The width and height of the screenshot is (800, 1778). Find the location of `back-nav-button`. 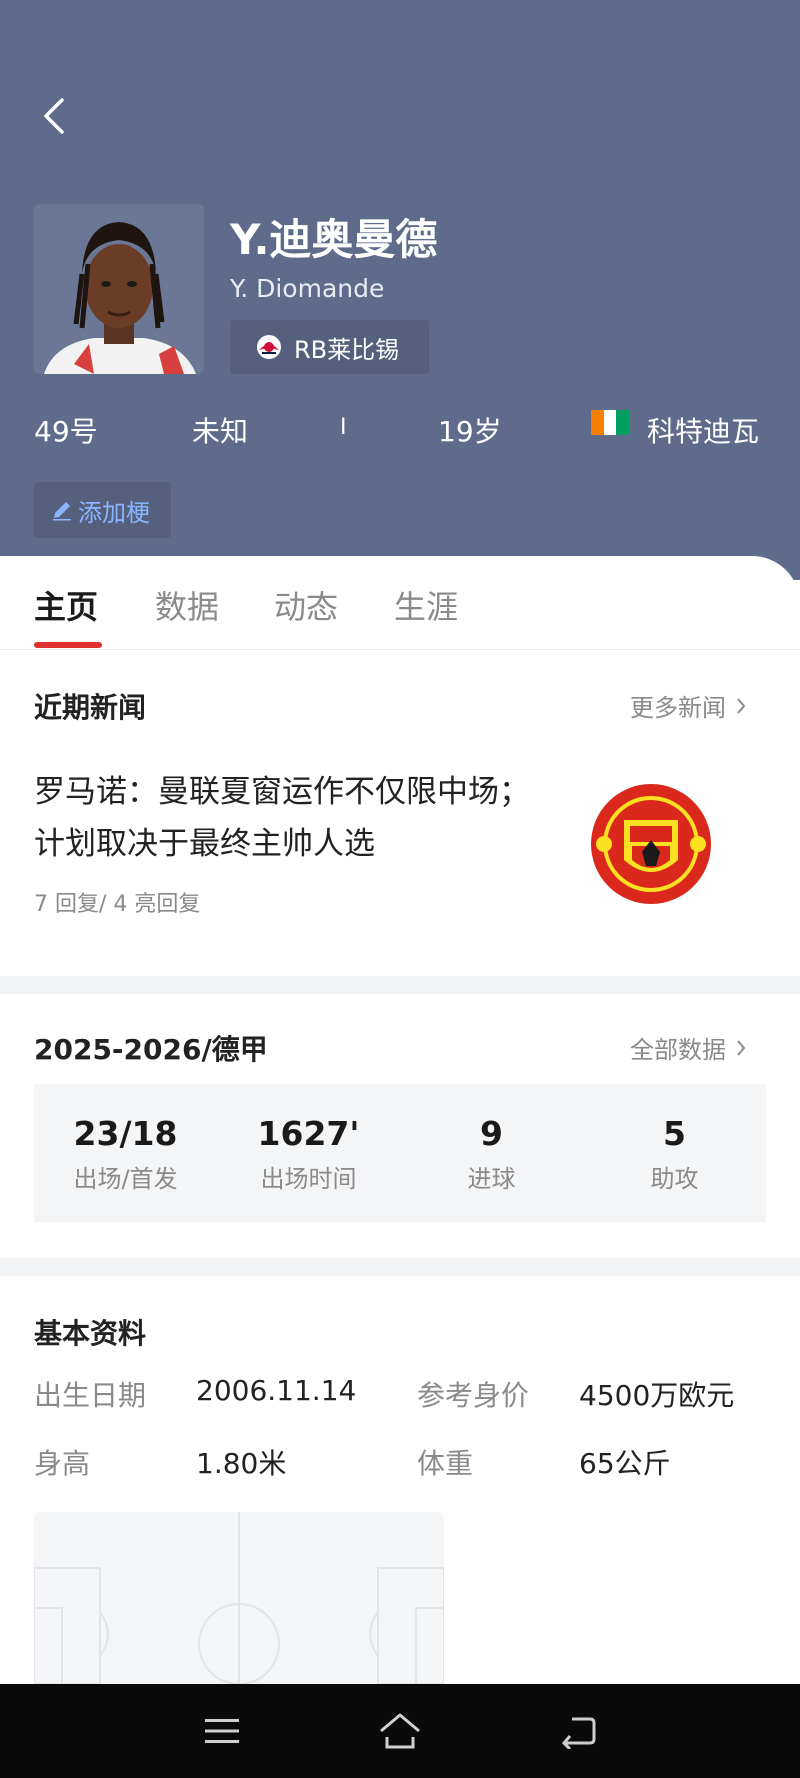

back-nav-button is located at coordinates (578, 1731).